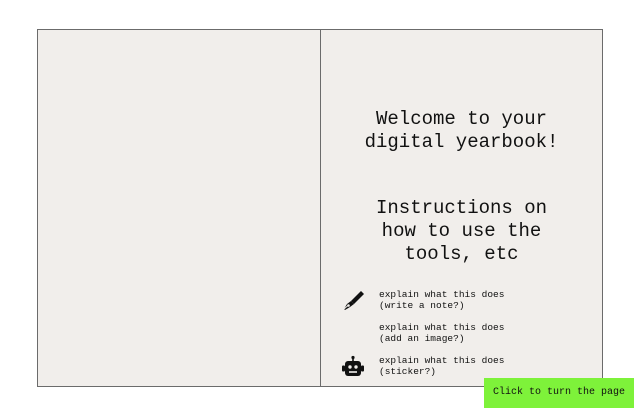 The image size is (641, 416). I want to click on tool-row-add-image: explain what this does (add an image?), so click(466, 335).